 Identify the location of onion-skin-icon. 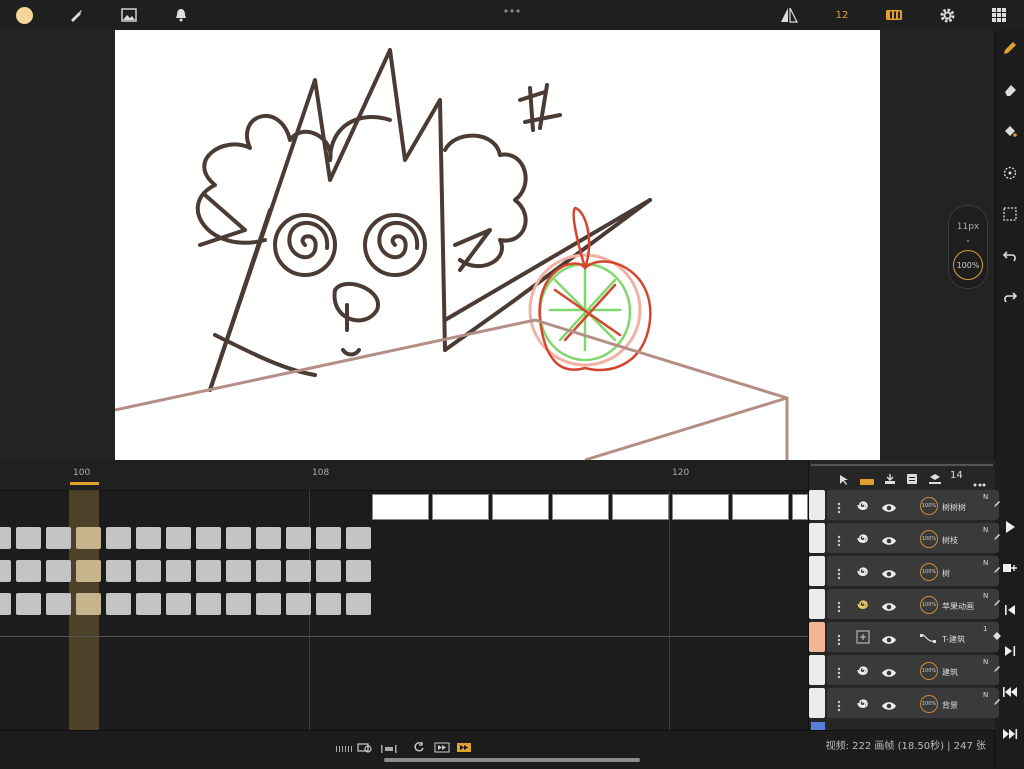
(894, 15).